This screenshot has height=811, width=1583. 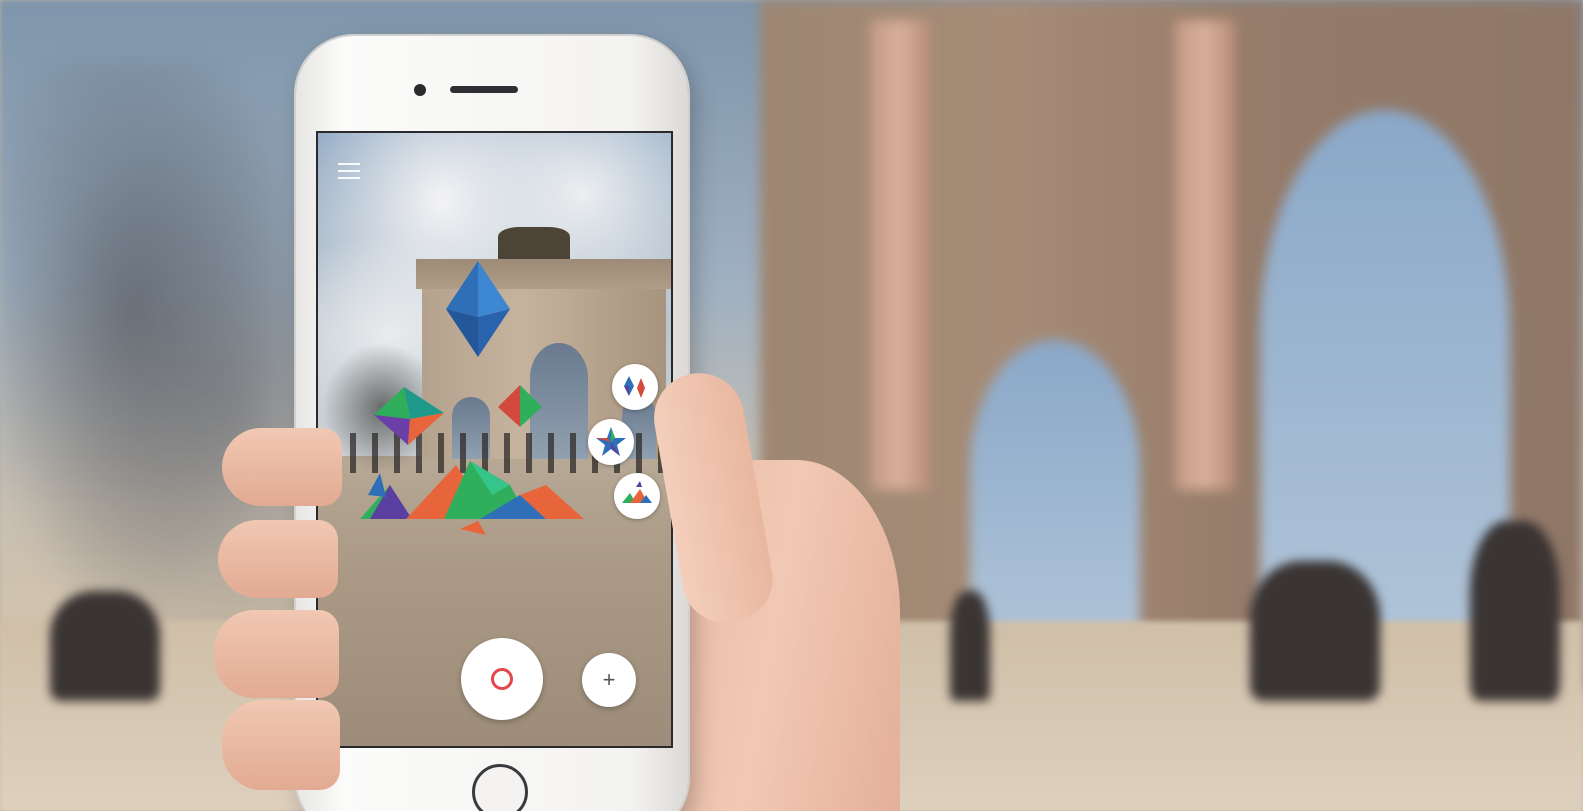 What do you see at coordinates (475, 495) in the screenshot?
I see `ar-colored-mountain` at bounding box center [475, 495].